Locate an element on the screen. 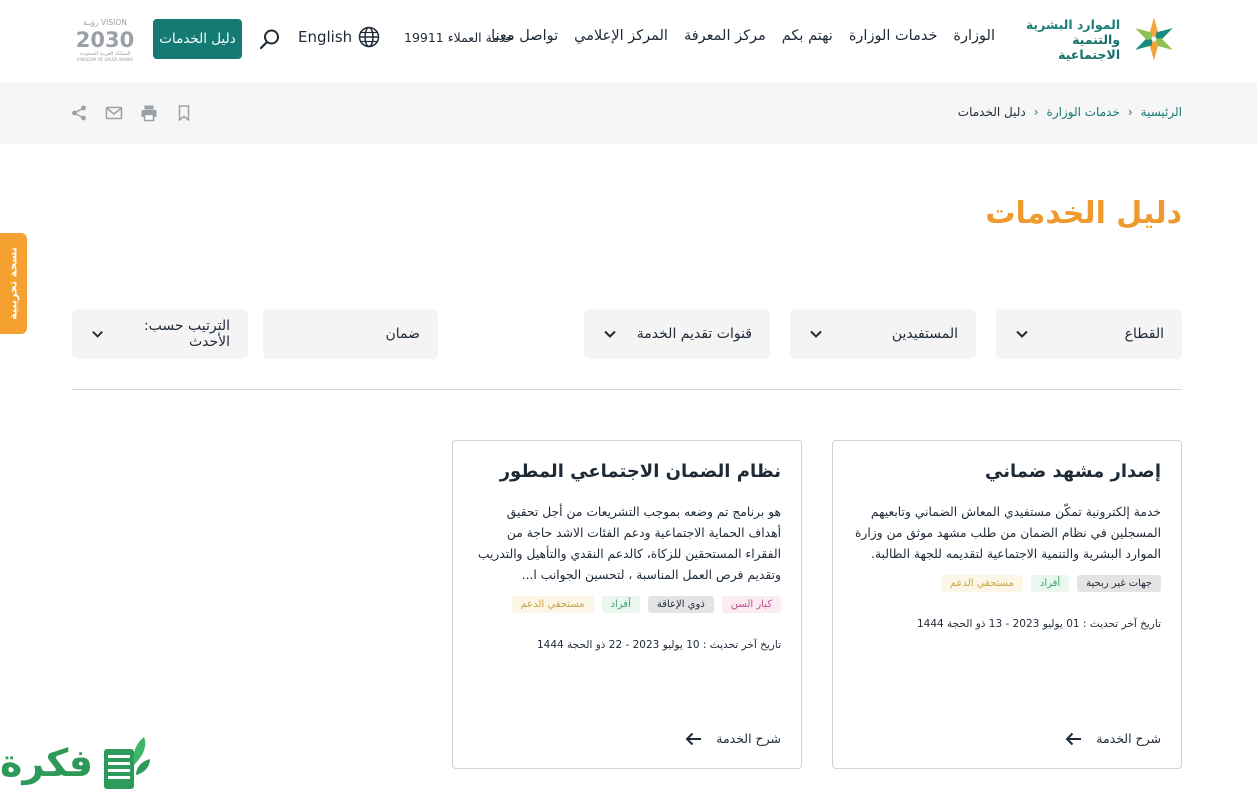 The height and width of the screenshot is (797, 1257). services-guide-button: دليل الخدمات is located at coordinates (197, 39).